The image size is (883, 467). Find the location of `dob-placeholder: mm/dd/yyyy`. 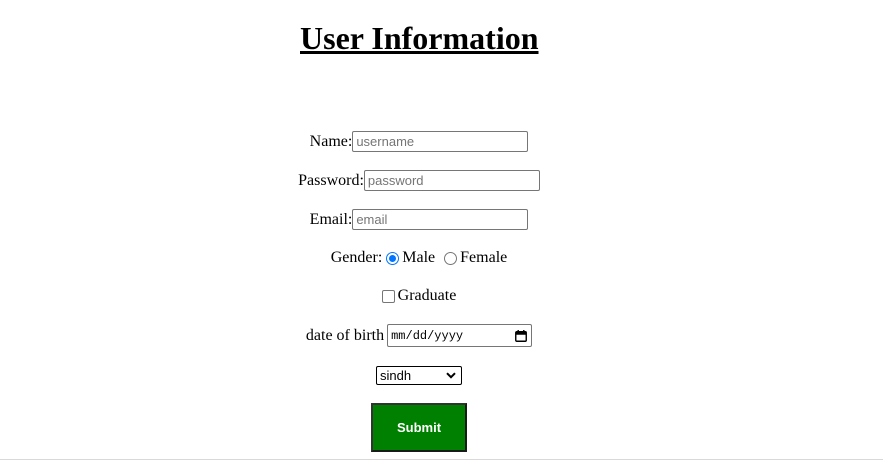

dob-placeholder: mm/dd/yyyy is located at coordinates (427, 335).